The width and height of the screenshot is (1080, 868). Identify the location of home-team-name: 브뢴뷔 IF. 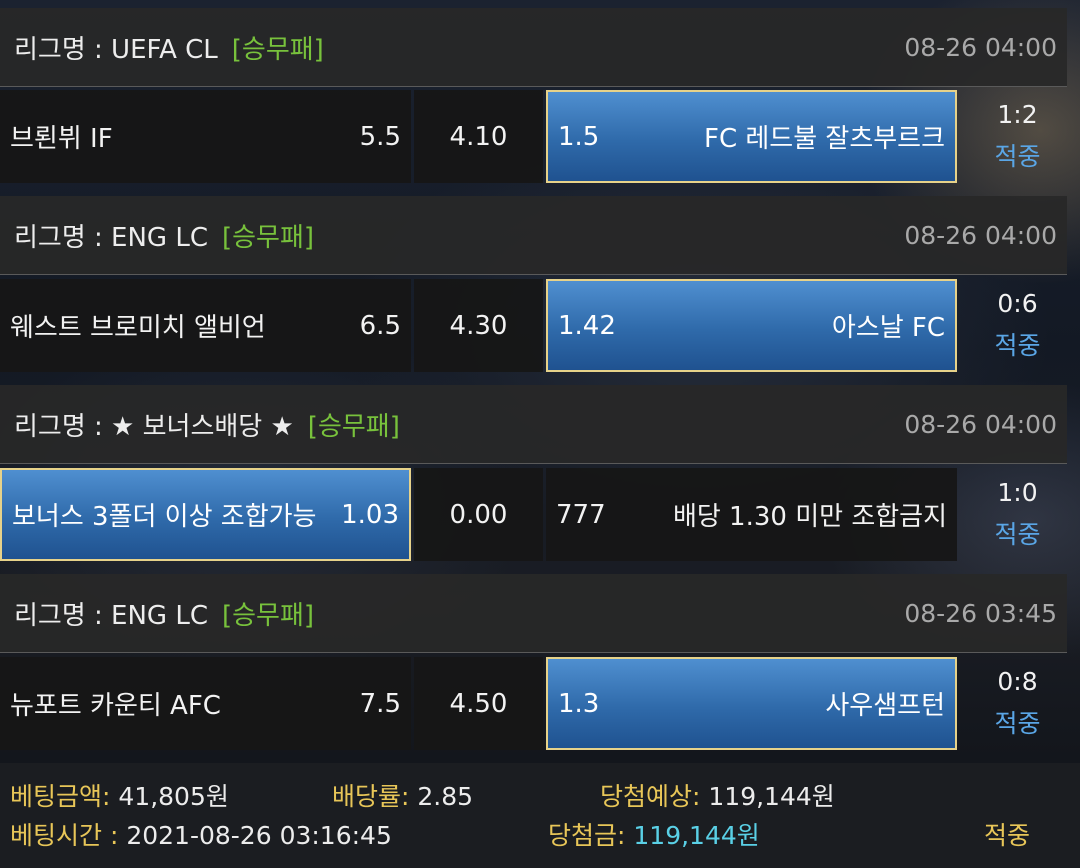
(61, 139).